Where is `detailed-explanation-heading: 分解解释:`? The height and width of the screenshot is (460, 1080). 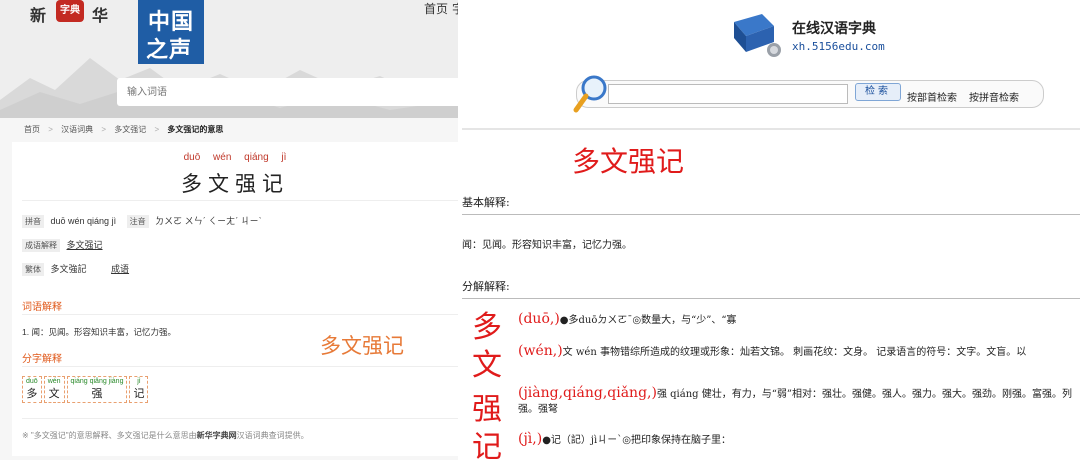 detailed-explanation-heading: 分解解释: is located at coordinates (486, 286).